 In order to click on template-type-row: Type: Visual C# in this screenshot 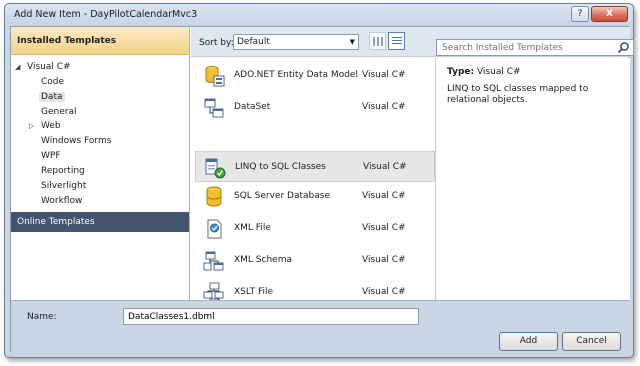, I will do `click(484, 72)`.